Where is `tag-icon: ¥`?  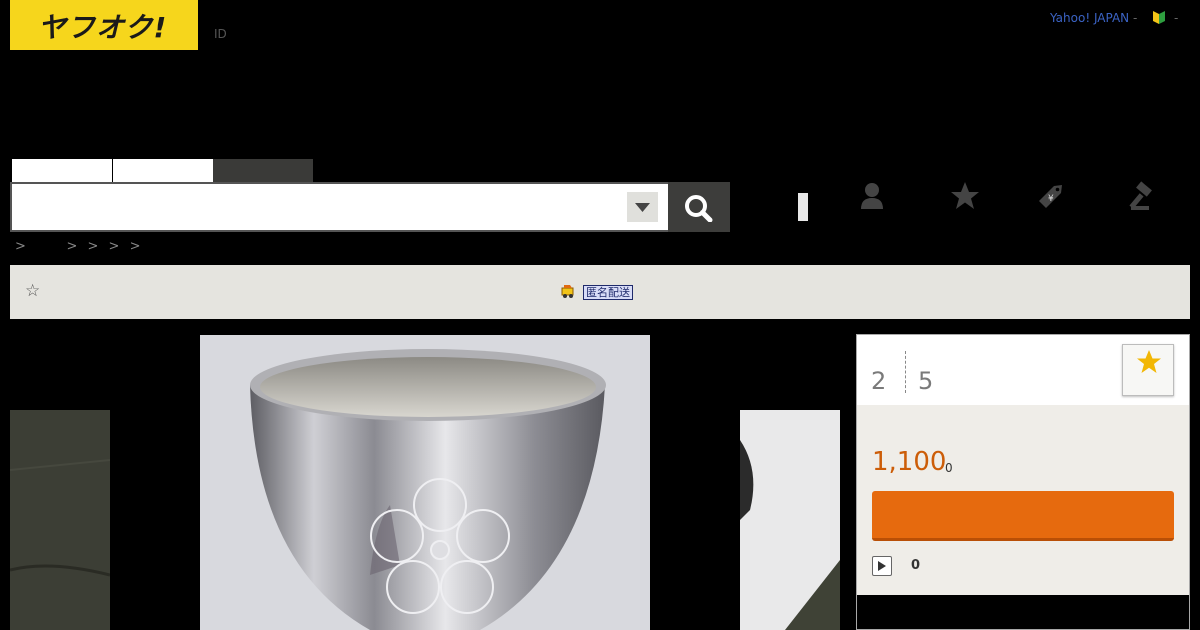
tag-icon: ¥ is located at coordinates (1051, 196).